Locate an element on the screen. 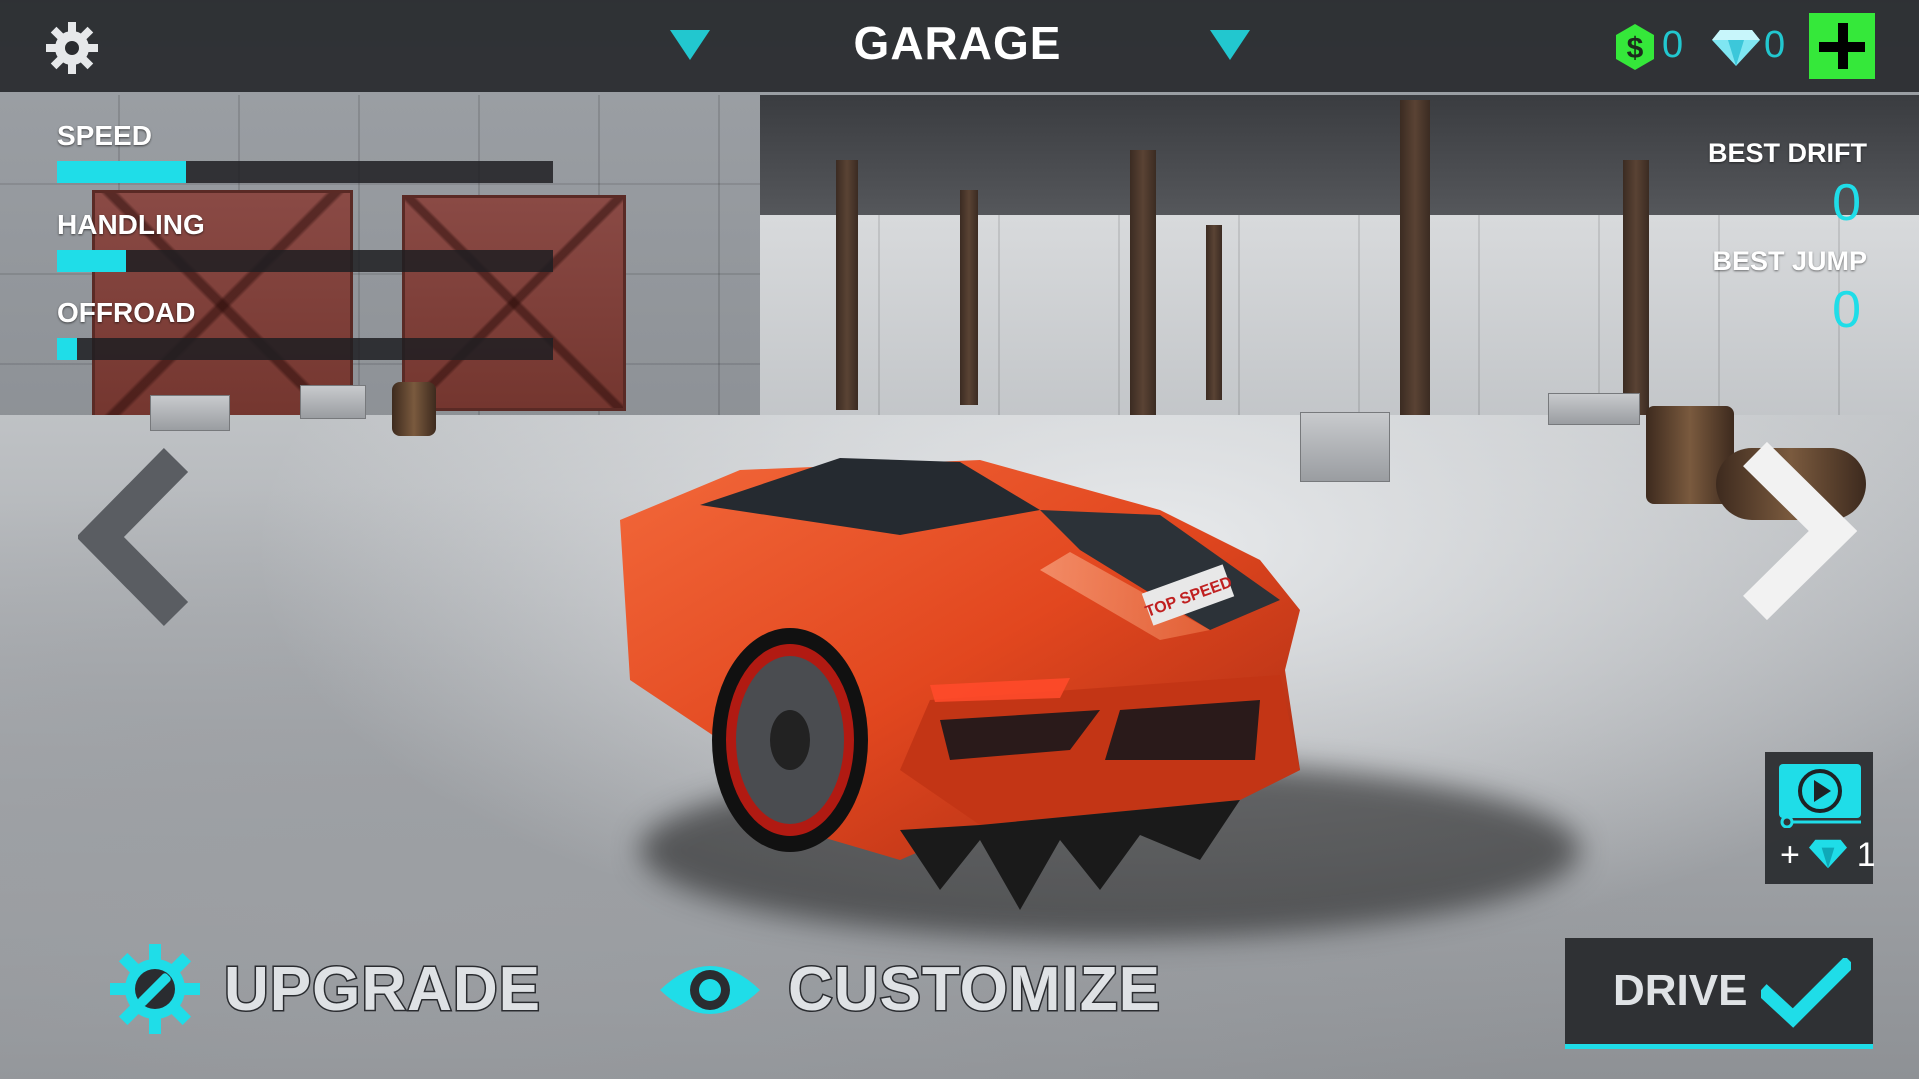  video-reward-amount: + 1 is located at coordinates (1828, 855).